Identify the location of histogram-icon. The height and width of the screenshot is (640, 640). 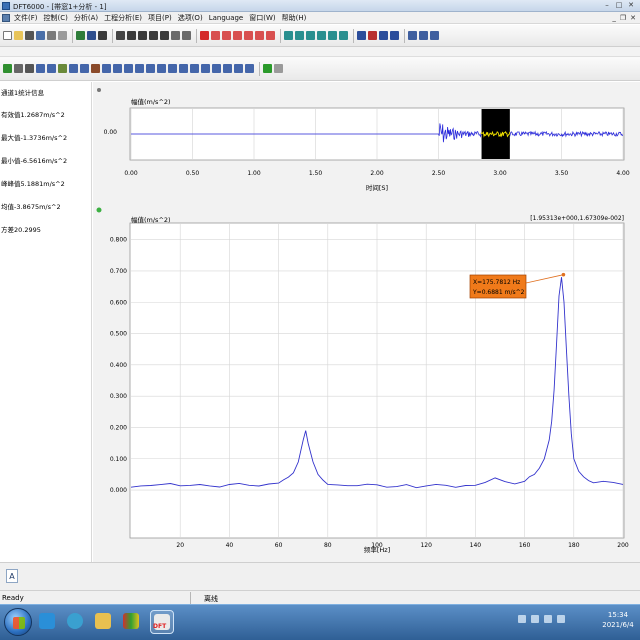
(183, 68).